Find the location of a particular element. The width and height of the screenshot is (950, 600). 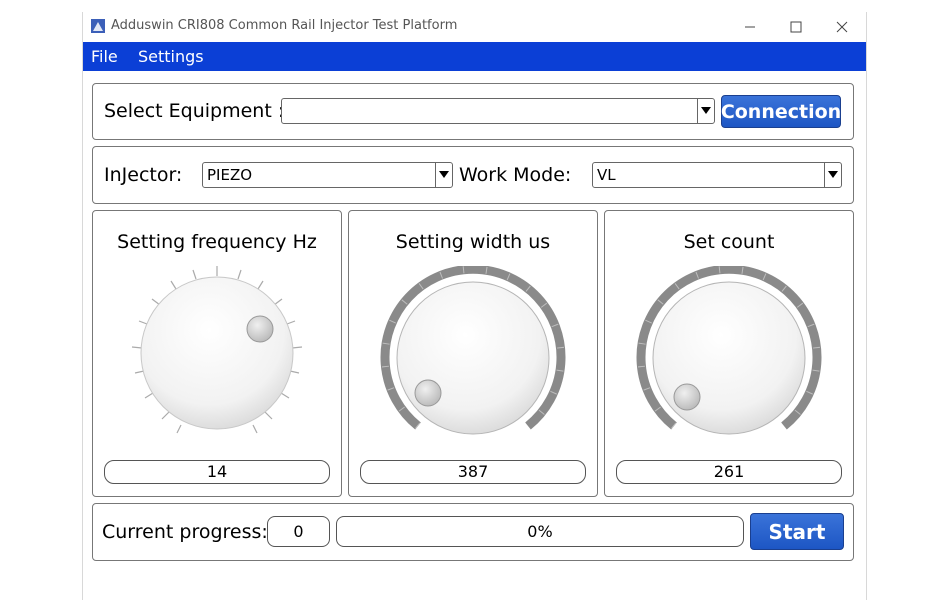

maximize-button is located at coordinates (796, 27).